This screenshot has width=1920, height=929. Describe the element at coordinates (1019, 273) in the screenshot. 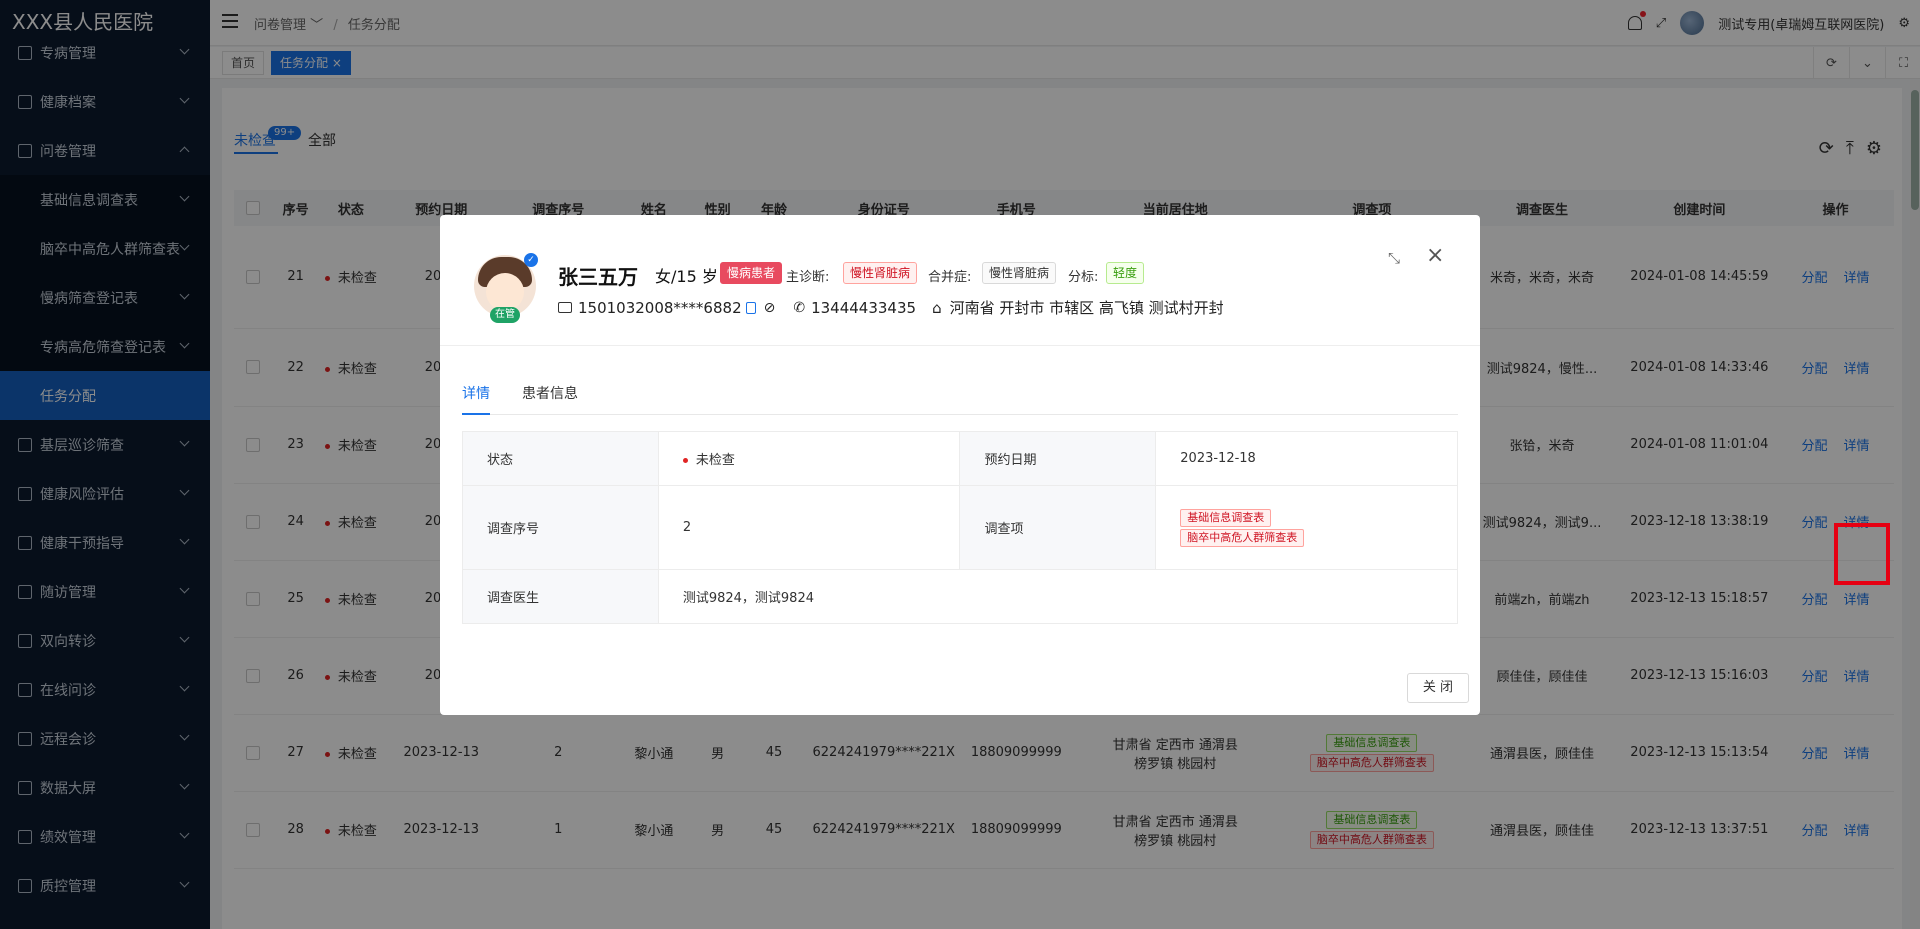

I see `complication-tag: 慢性肾脏病` at that location.